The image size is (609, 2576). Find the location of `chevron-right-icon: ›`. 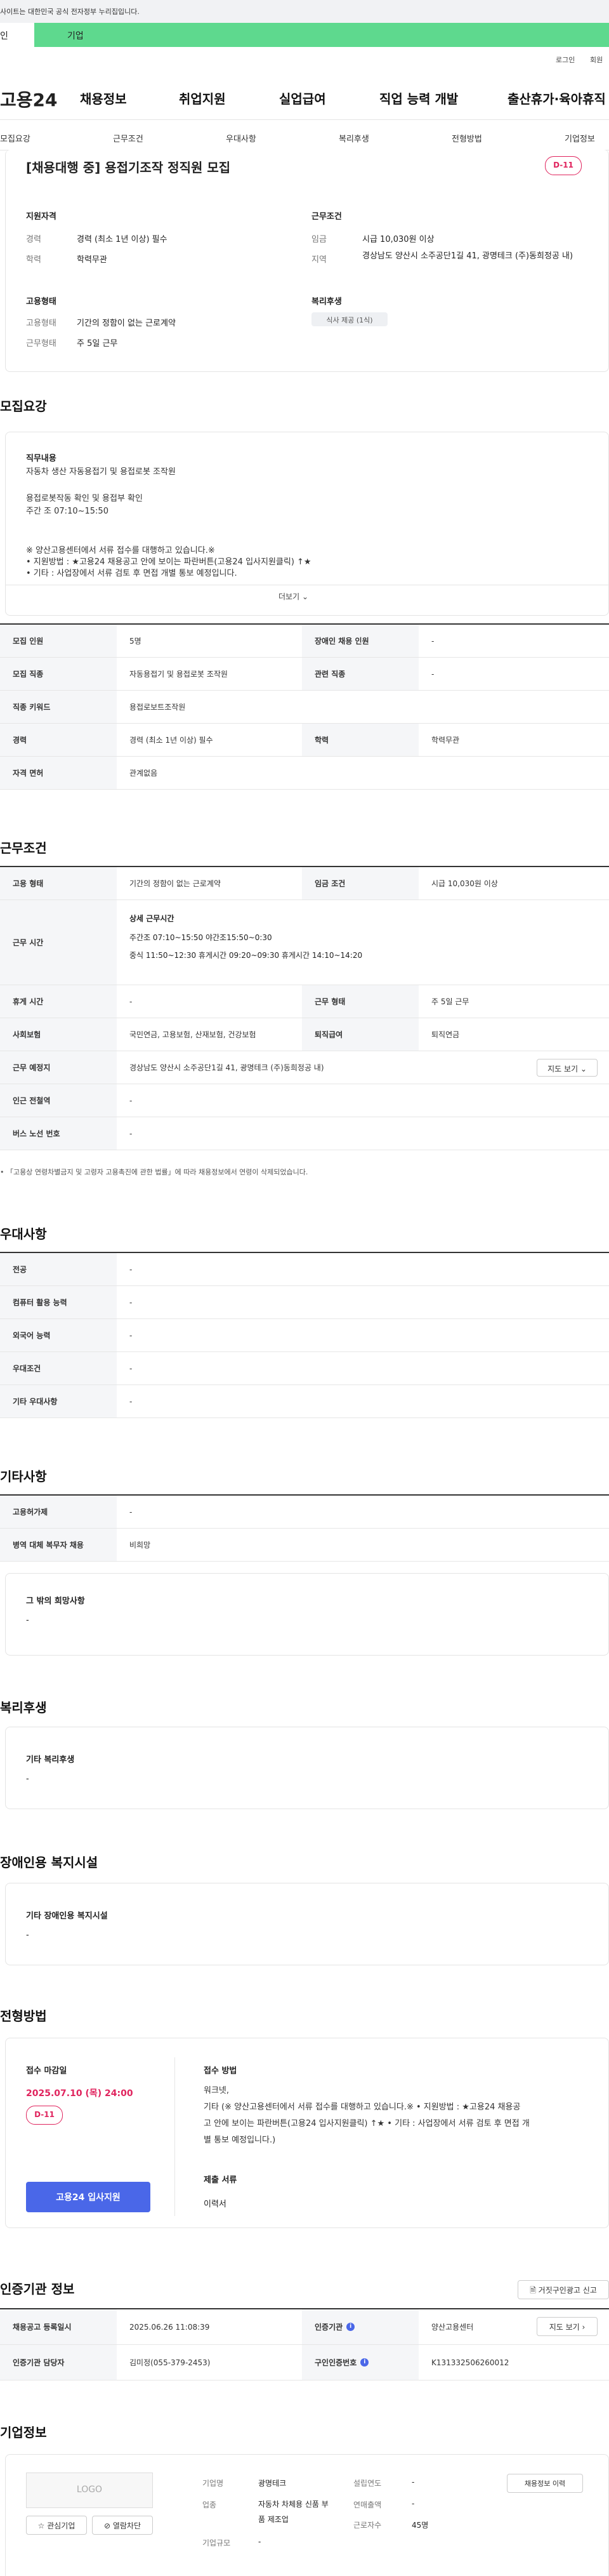

chevron-right-icon: › is located at coordinates (584, 2327).